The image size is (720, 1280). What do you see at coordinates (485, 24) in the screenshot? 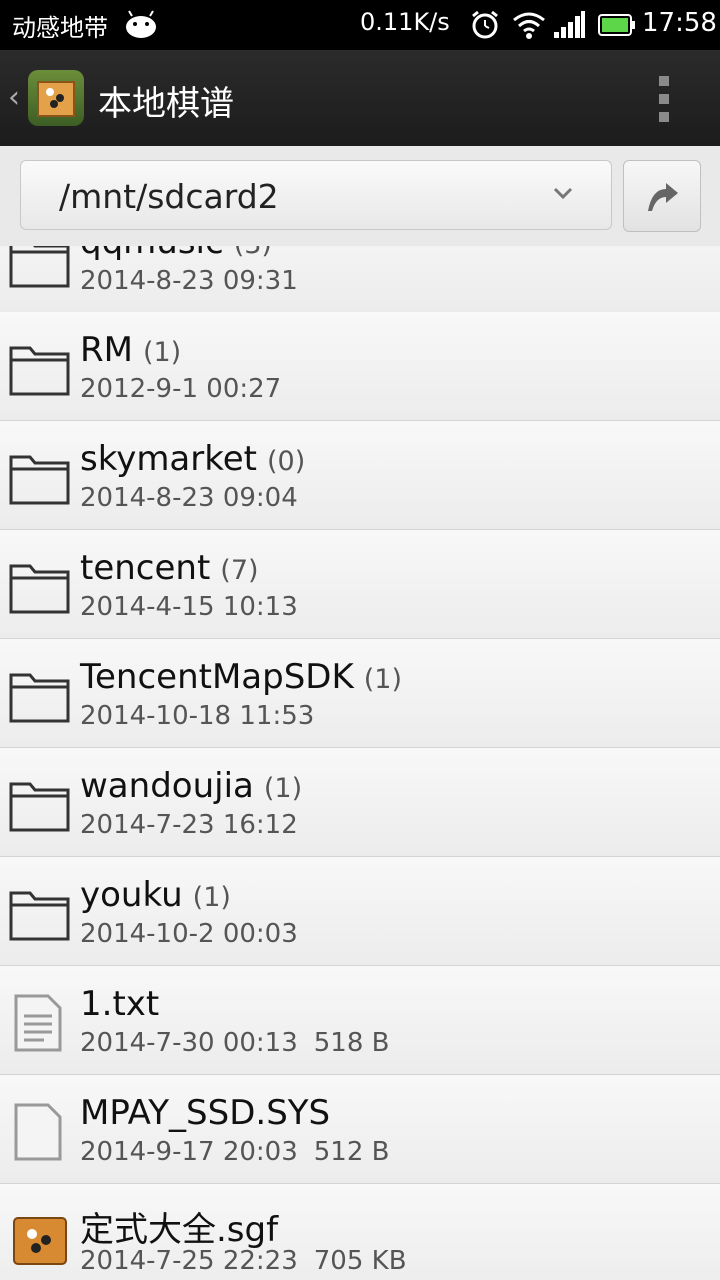
I see `alarm-icon` at bounding box center [485, 24].